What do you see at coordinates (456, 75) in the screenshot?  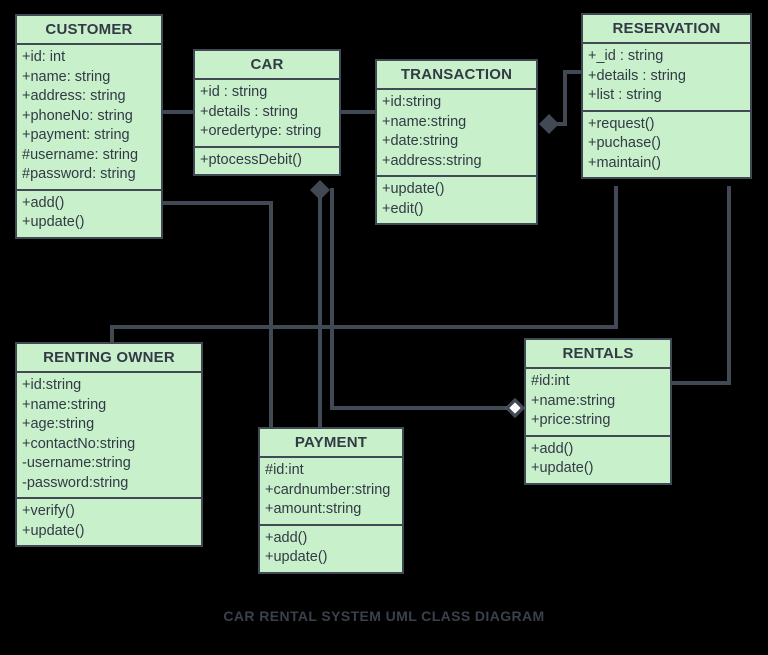 I see `class-title-transaction: TRANSACTION` at bounding box center [456, 75].